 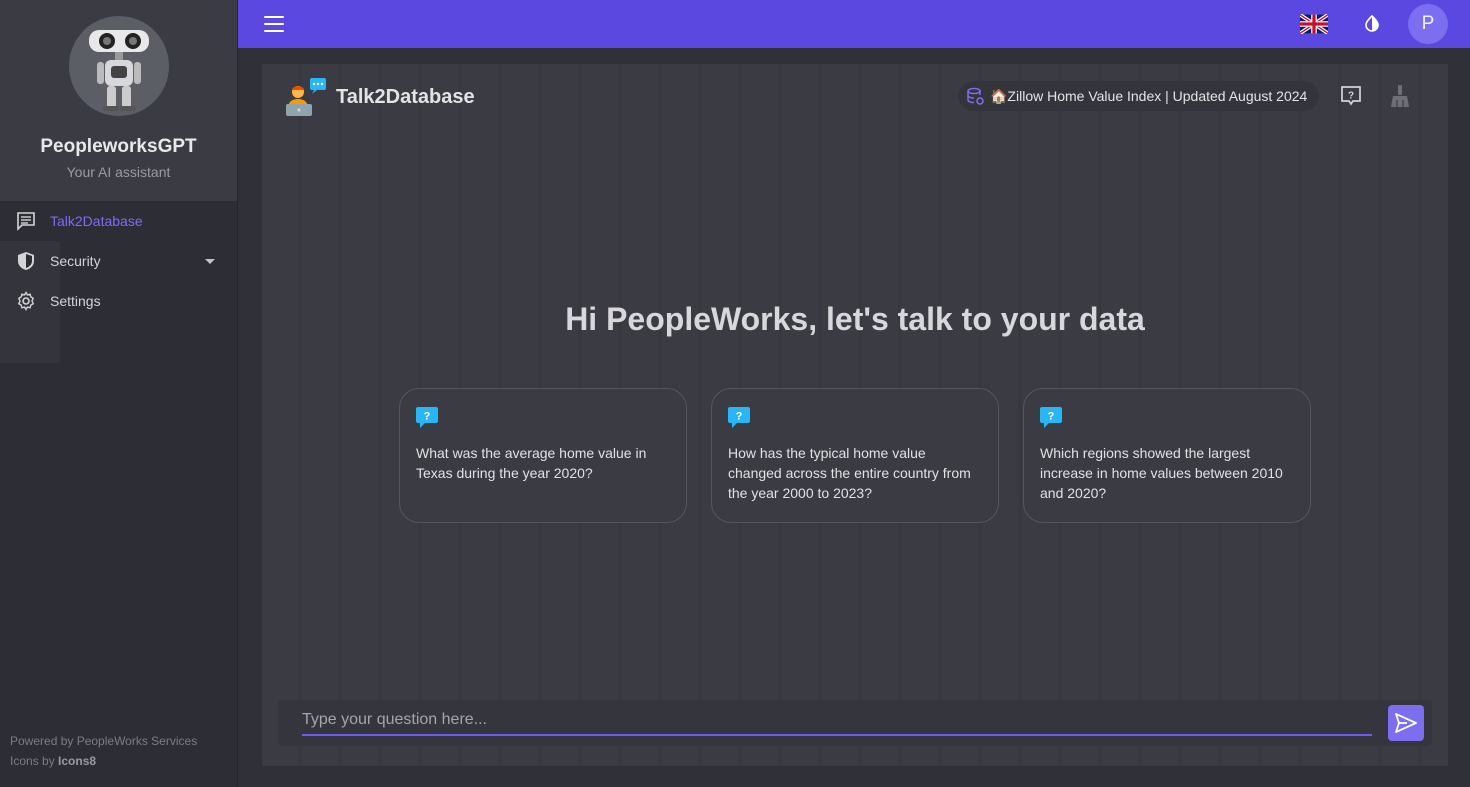 I want to click on app-title: Talk2Database, so click(x=379, y=97).